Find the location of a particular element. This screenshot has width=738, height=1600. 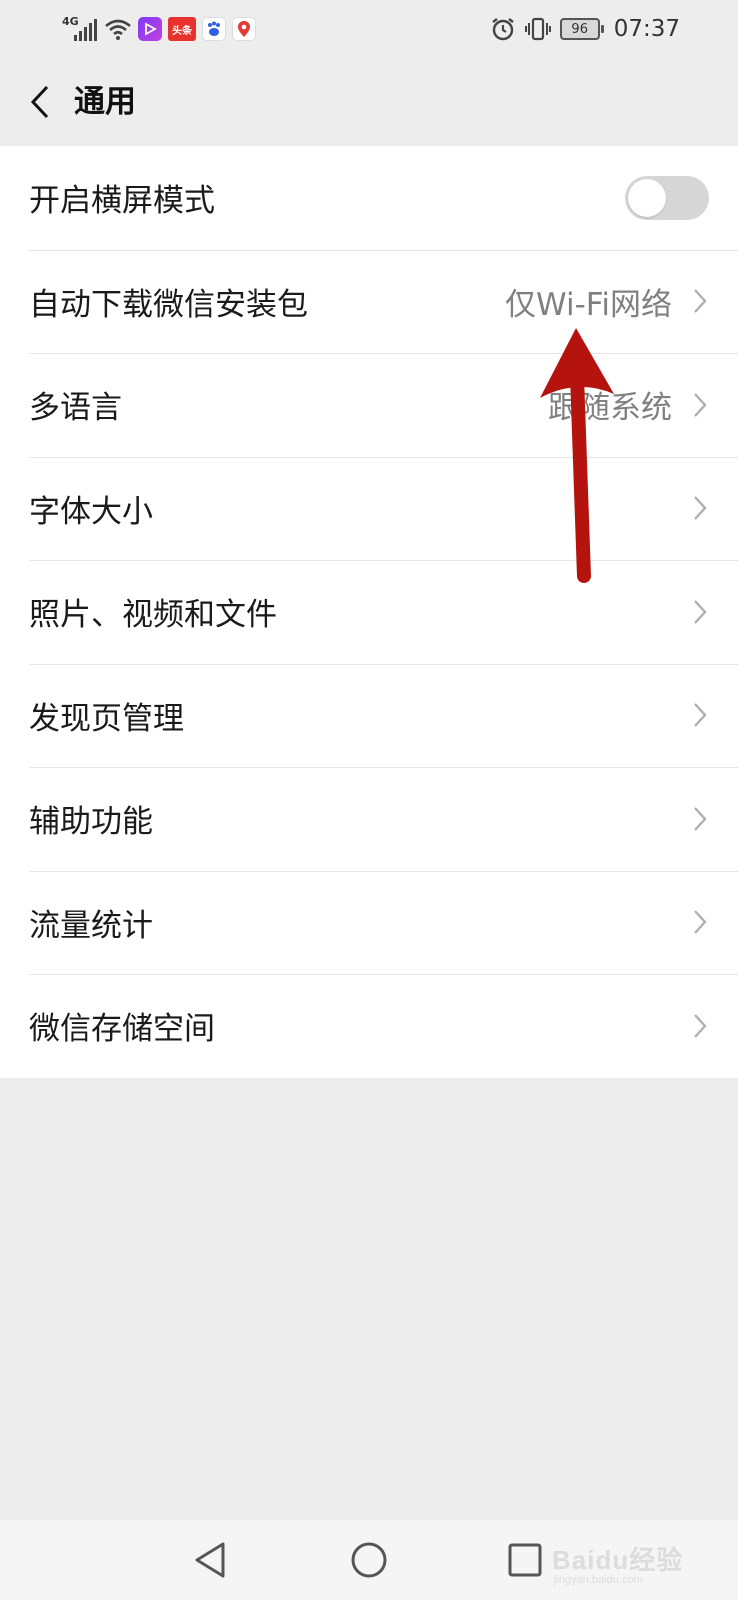

setting-label: 照片、视频和文件 is located at coordinates (153, 615).